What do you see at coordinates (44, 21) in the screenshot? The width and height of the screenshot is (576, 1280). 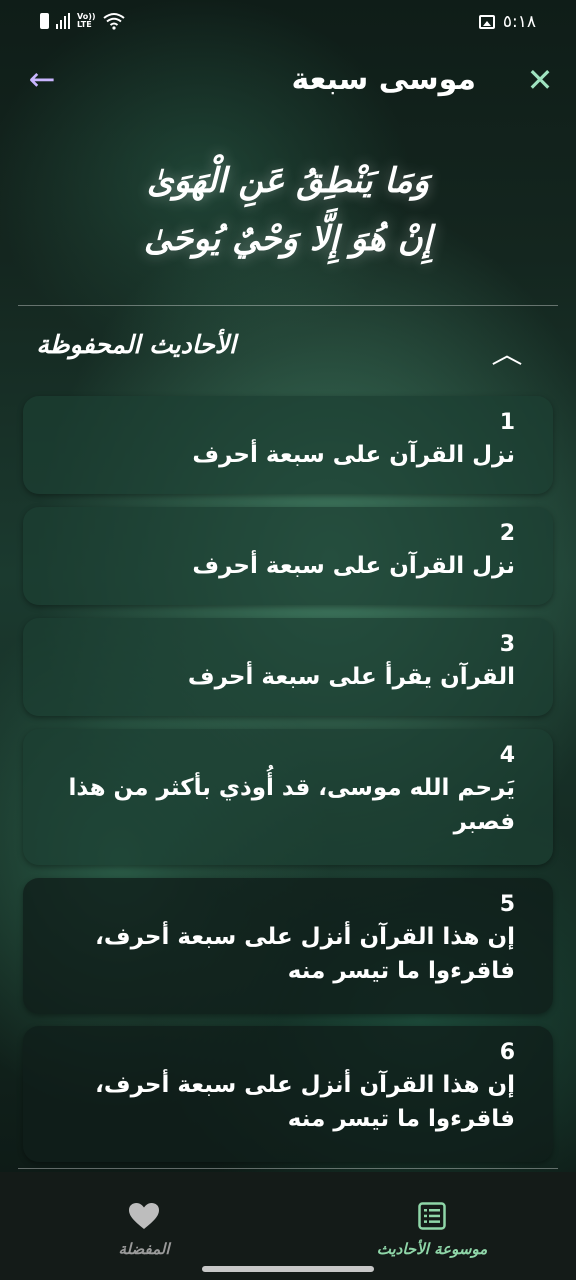 I see `battery-icon` at bounding box center [44, 21].